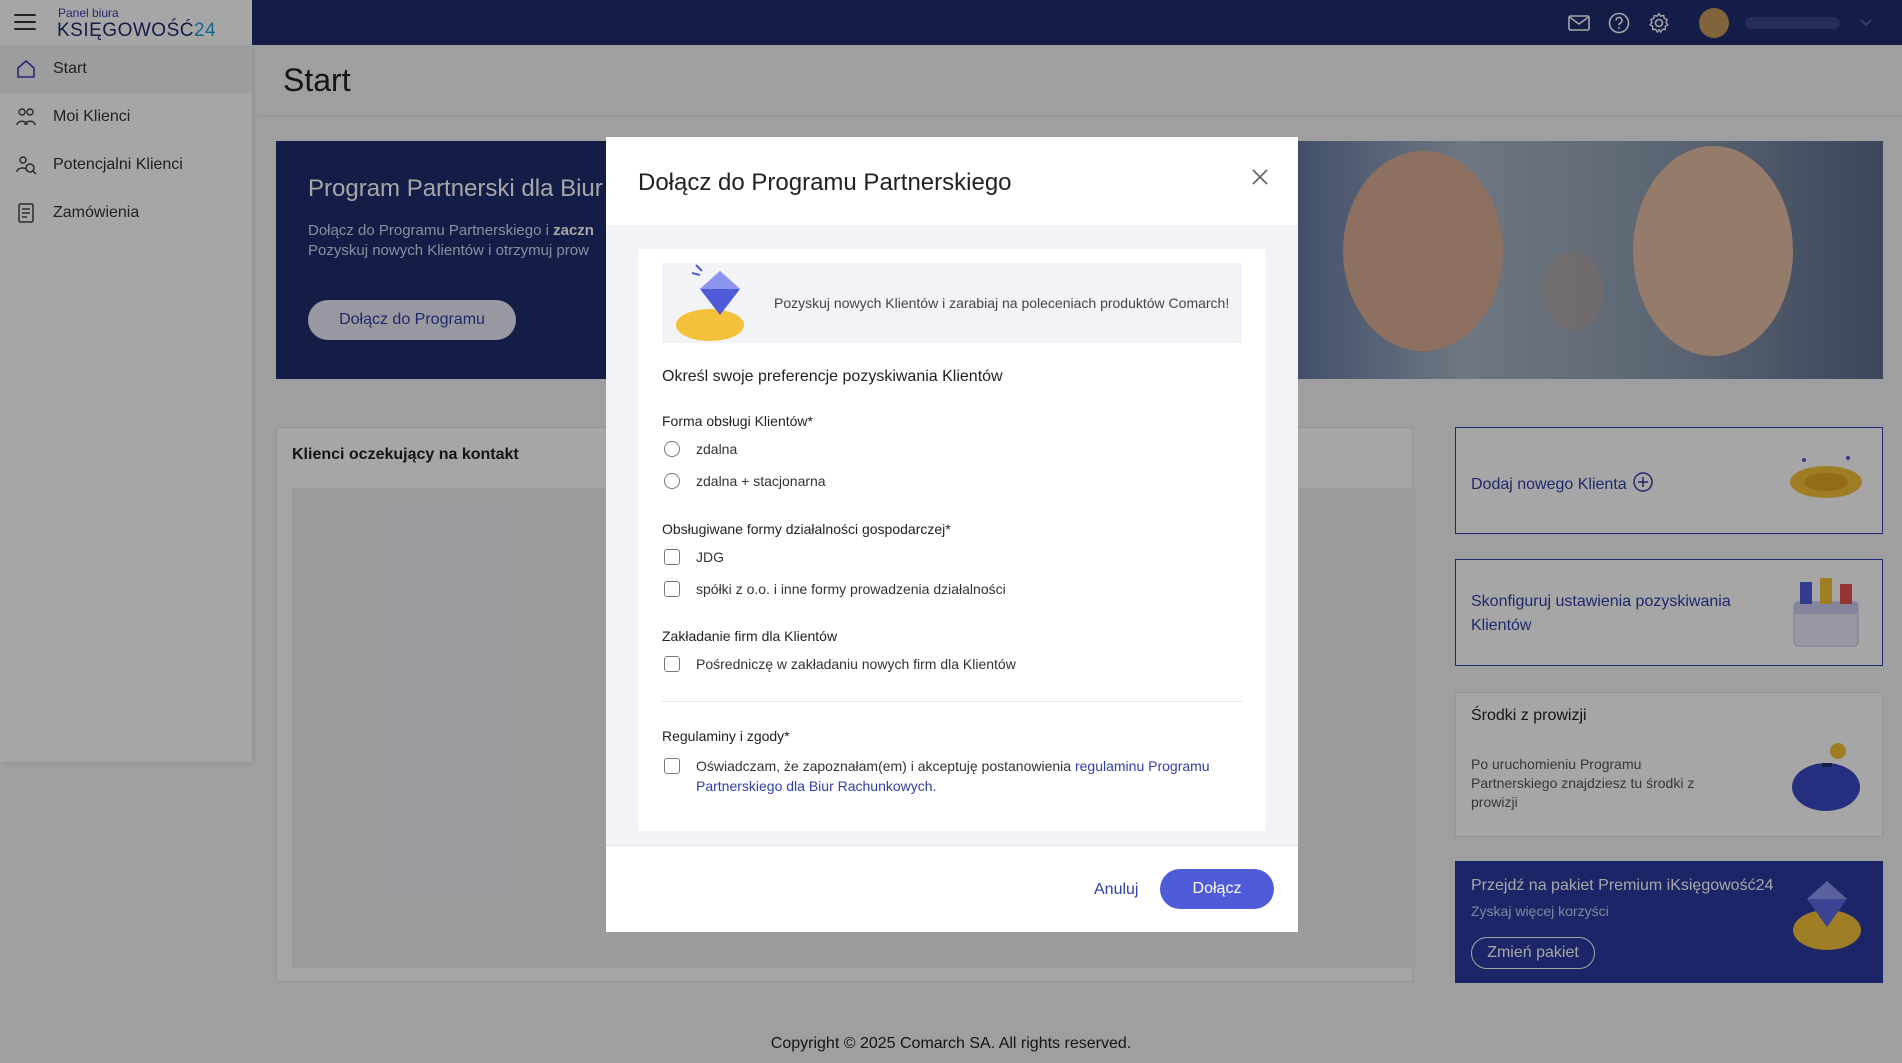 The height and width of the screenshot is (1063, 1902). What do you see at coordinates (737, 421) in the screenshot?
I see `service-form-label: Forma obsługi Klientów*` at bounding box center [737, 421].